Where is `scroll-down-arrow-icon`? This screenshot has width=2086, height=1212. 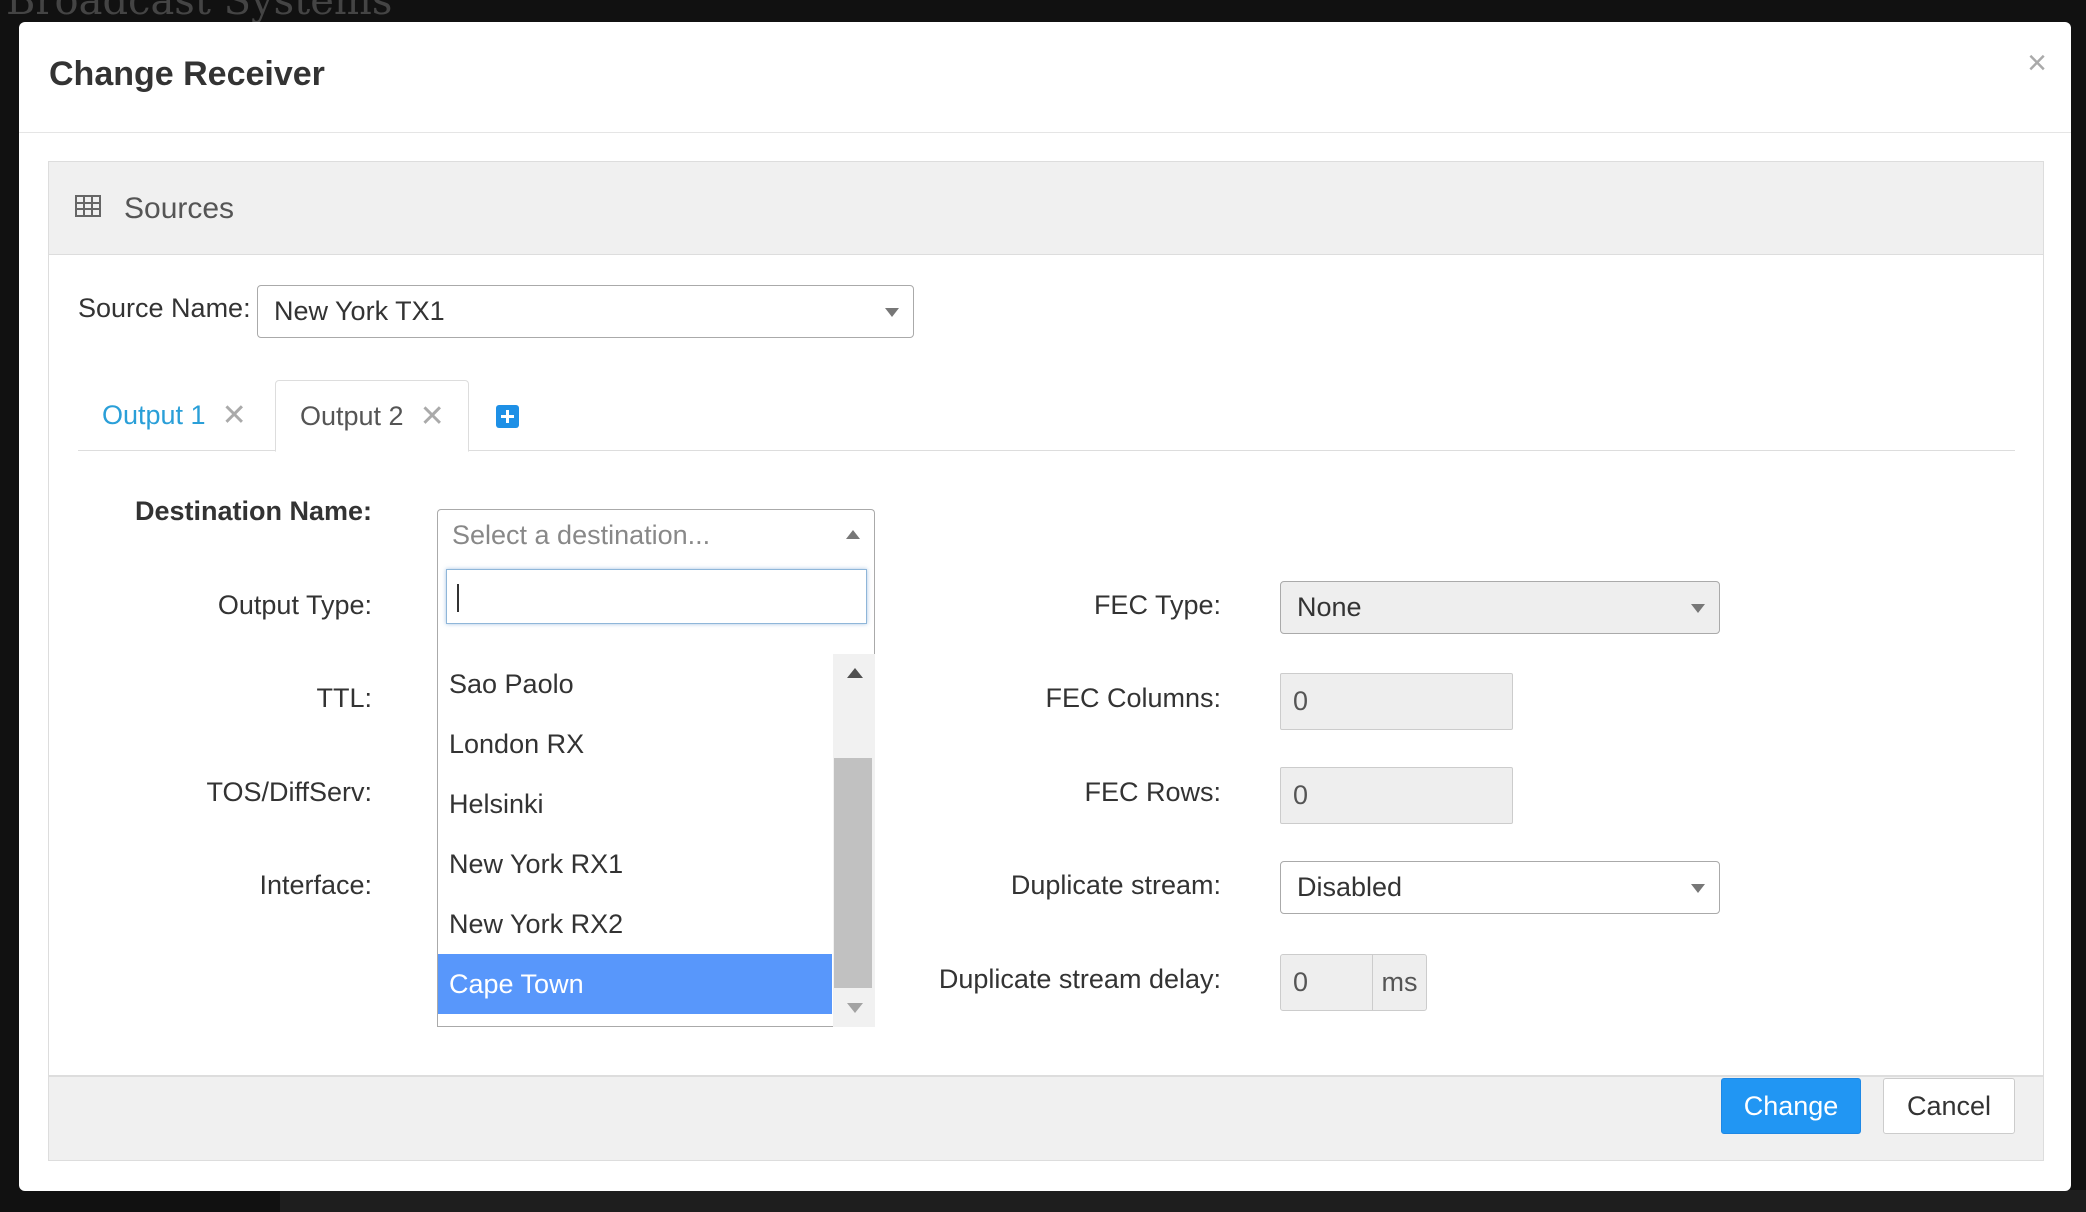
scroll-down-arrow-icon is located at coordinates (855, 1008).